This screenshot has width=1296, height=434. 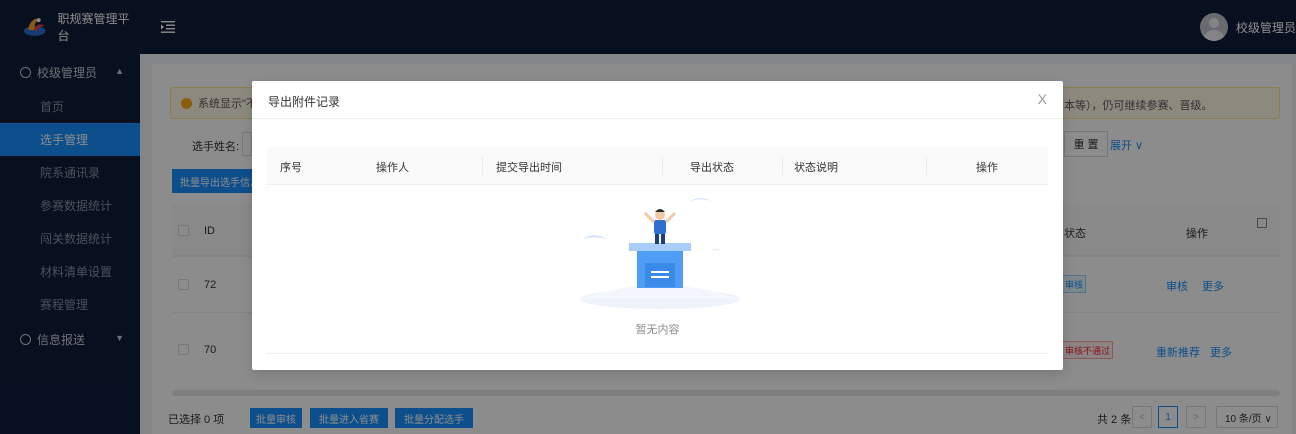 What do you see at coordinates (529, 168) in the screenshot?
I see `column-header-submit-time: 提交导出时间` at bounding box center [529, 168].